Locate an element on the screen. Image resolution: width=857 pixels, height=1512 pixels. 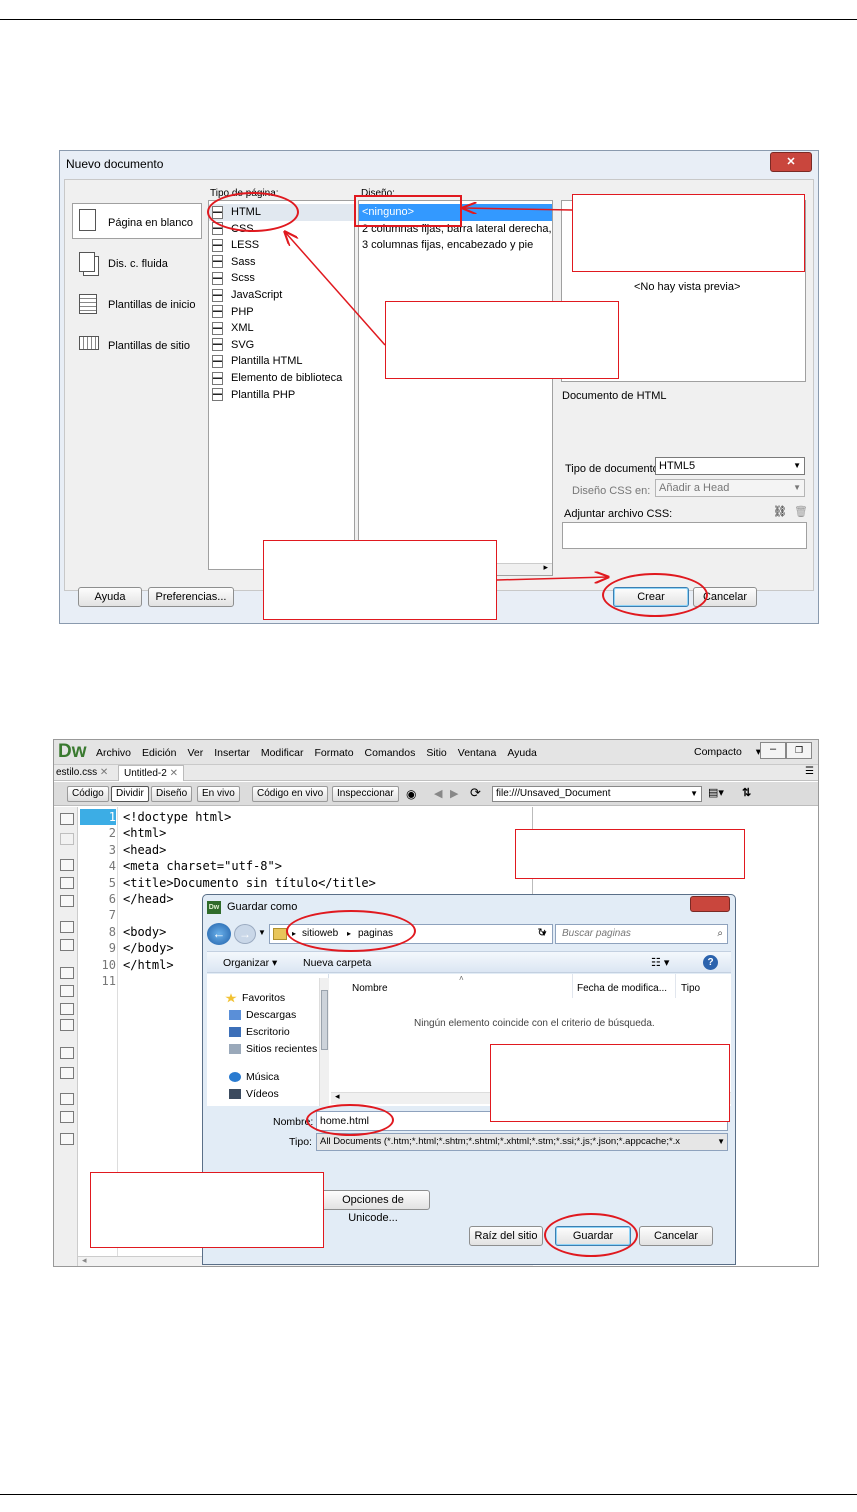
menu-item: Sitio is located at coordinates (436, 753).